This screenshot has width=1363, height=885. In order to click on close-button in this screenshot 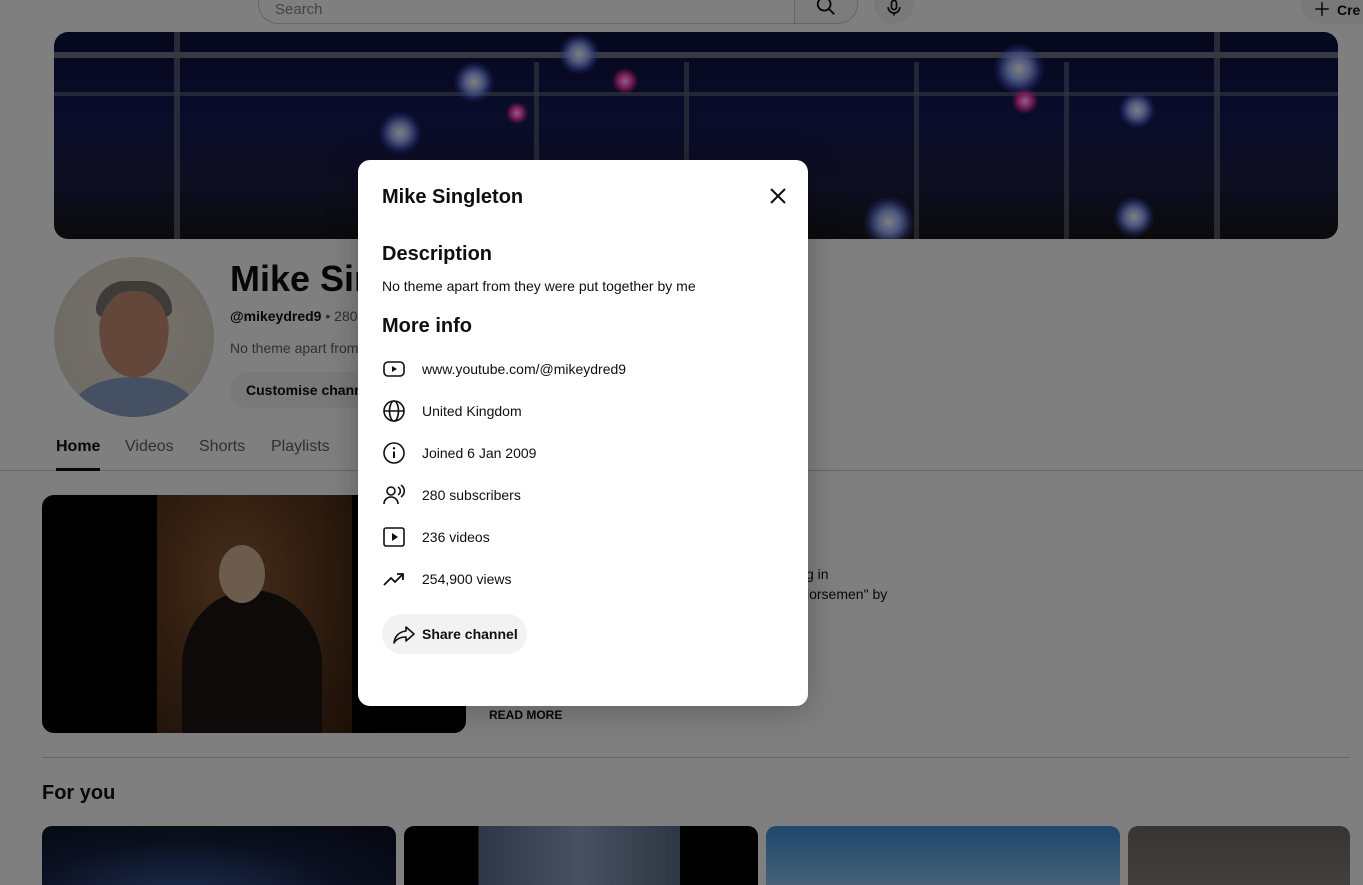, I will do `click(778, 196)`.